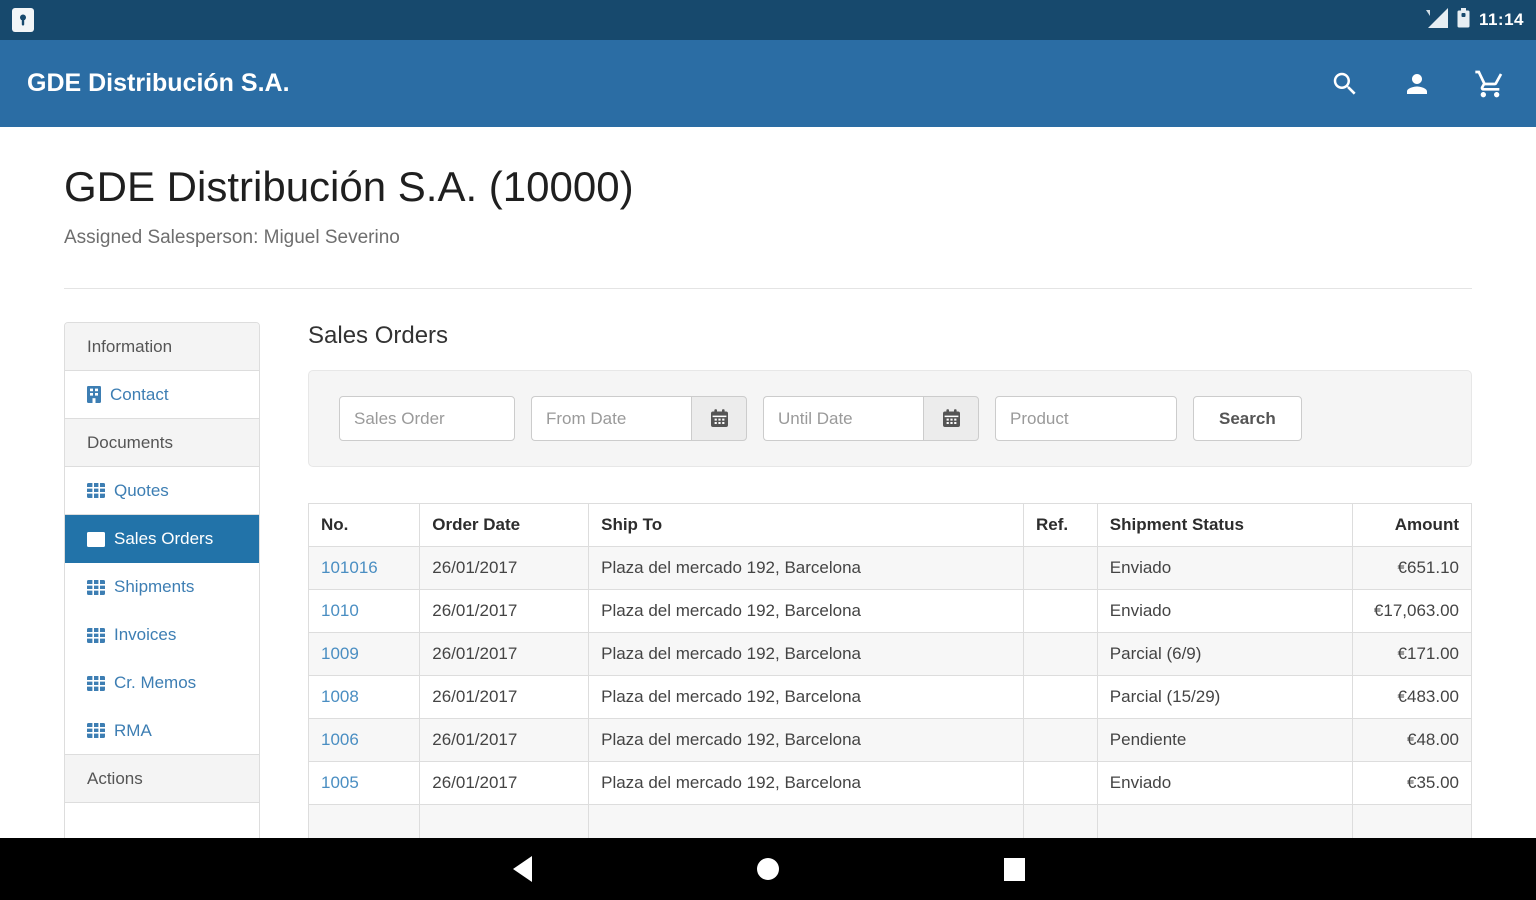 The height and width of the screenshot is (900, 1536). Describe the element at coordinates (340, 653) in the screenshot. I see `order-number-link: 1009` at that location.